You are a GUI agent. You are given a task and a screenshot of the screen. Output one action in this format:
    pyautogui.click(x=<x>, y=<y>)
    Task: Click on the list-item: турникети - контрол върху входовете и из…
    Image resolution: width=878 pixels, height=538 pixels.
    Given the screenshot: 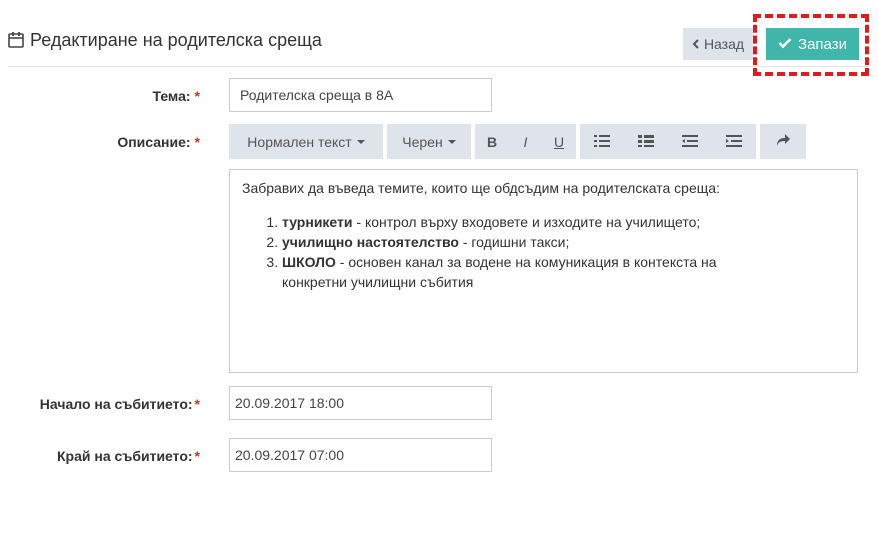 What is the action you would take?
    pyautogui.click(x=563, y=222)
    